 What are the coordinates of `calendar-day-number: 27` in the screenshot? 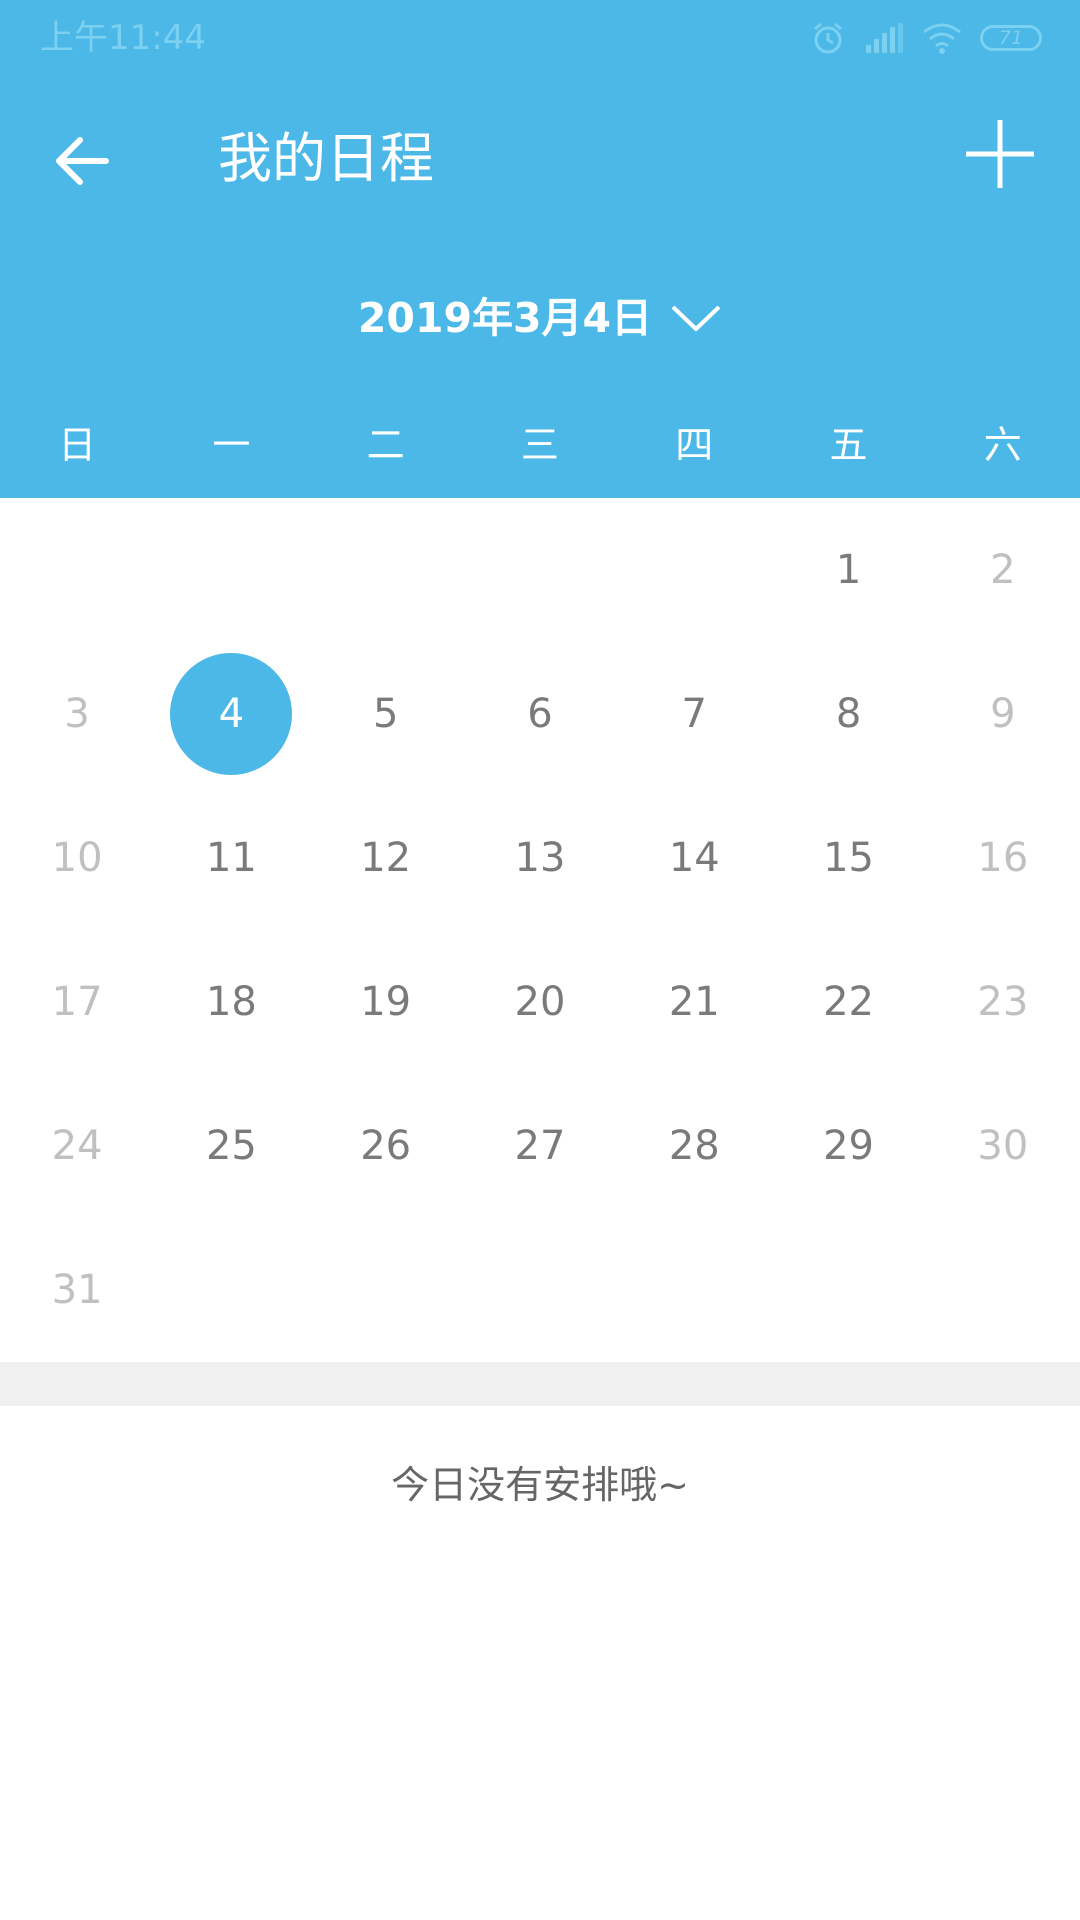 It's located at (540, 1146).